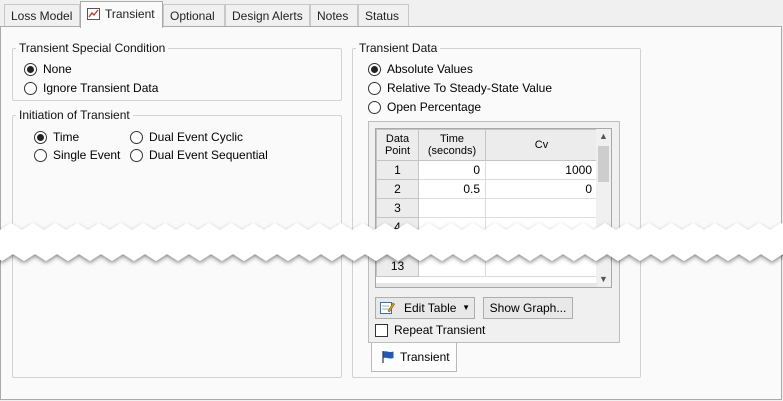 This screenshot has width=783, height=401. What do you see at coordinates (381, 330) in the screenshot?
I see `repeat-transient-checkbox` at bounding box center [381, 330].